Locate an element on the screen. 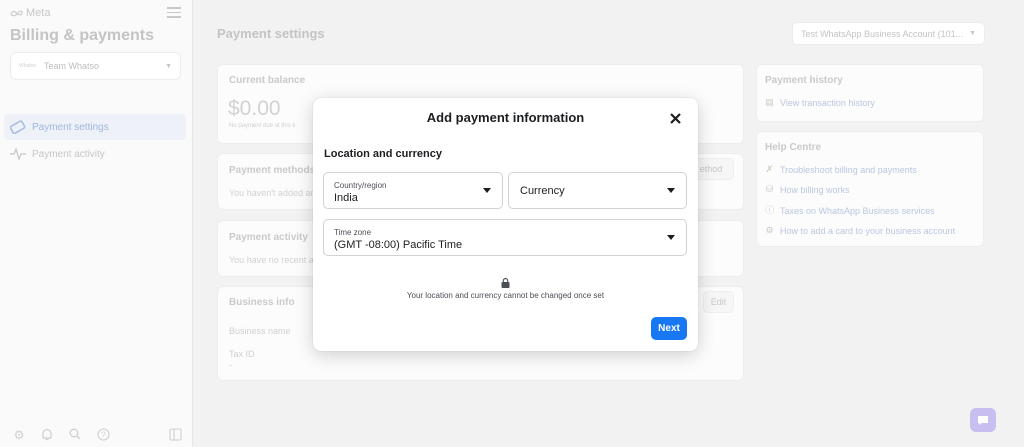 The width and height of the screenshot is (1024, 447). field-value: India is located at coordinates (346, 198).